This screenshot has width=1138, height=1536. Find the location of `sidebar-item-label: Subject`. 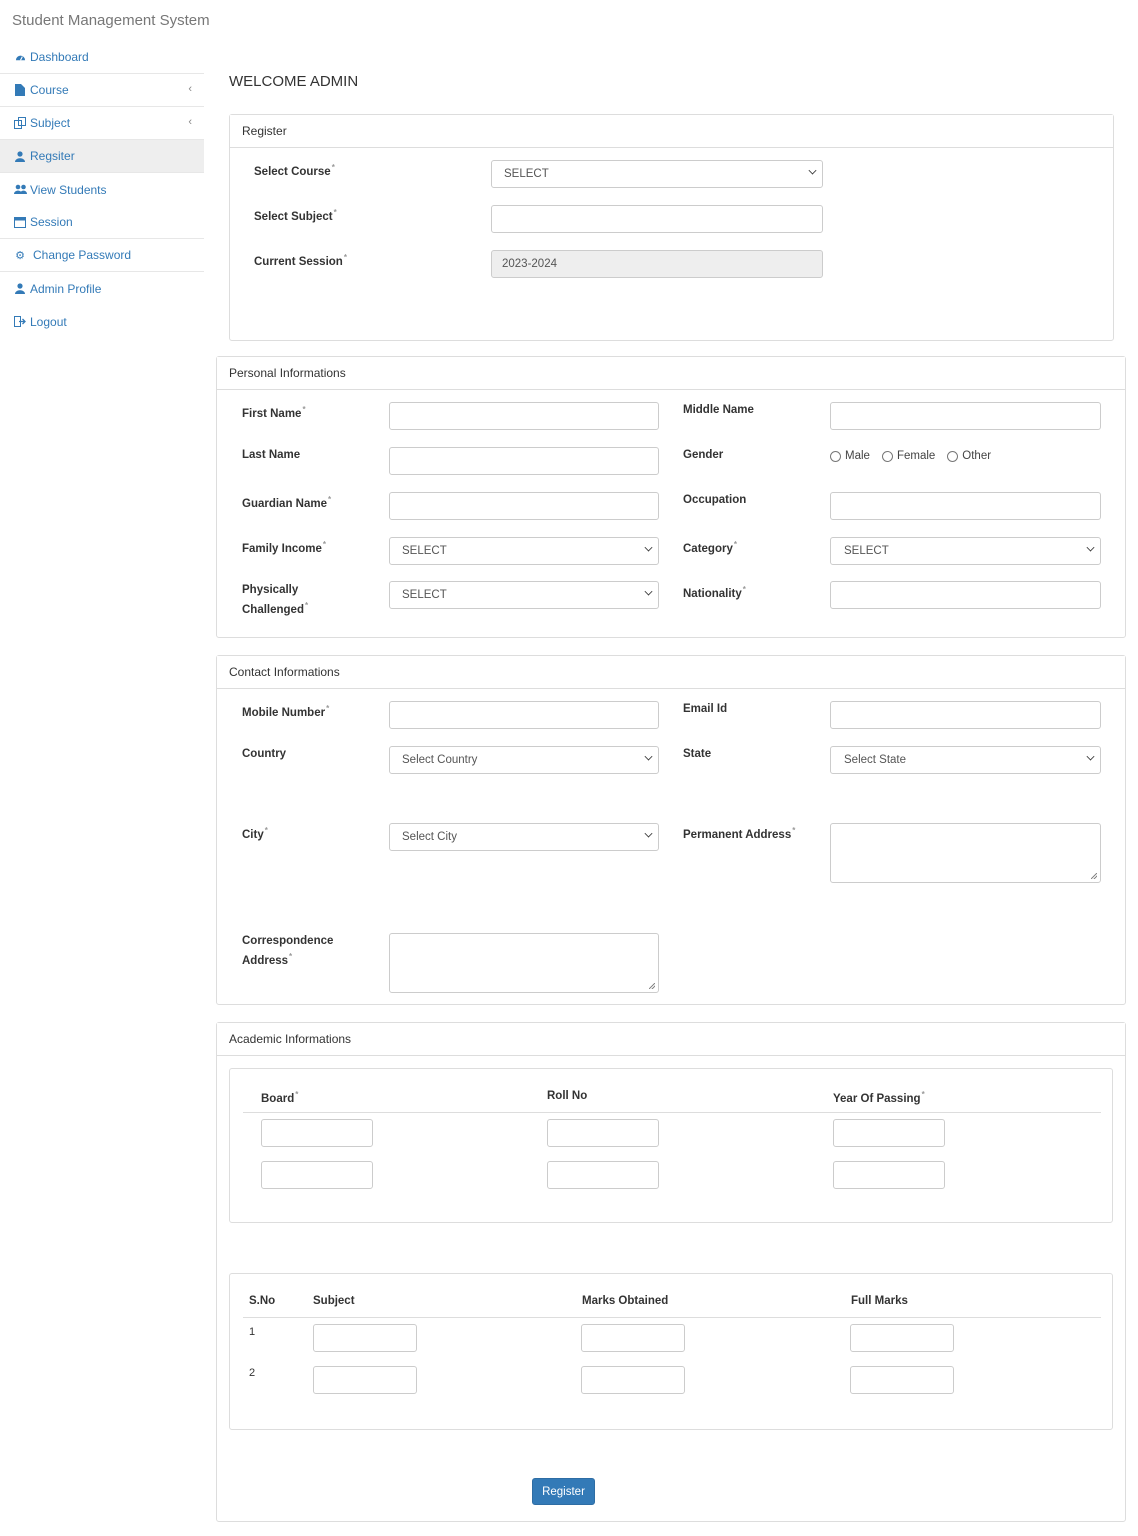

sidebar-item-label: Subject is located at coordinates (50, 123).